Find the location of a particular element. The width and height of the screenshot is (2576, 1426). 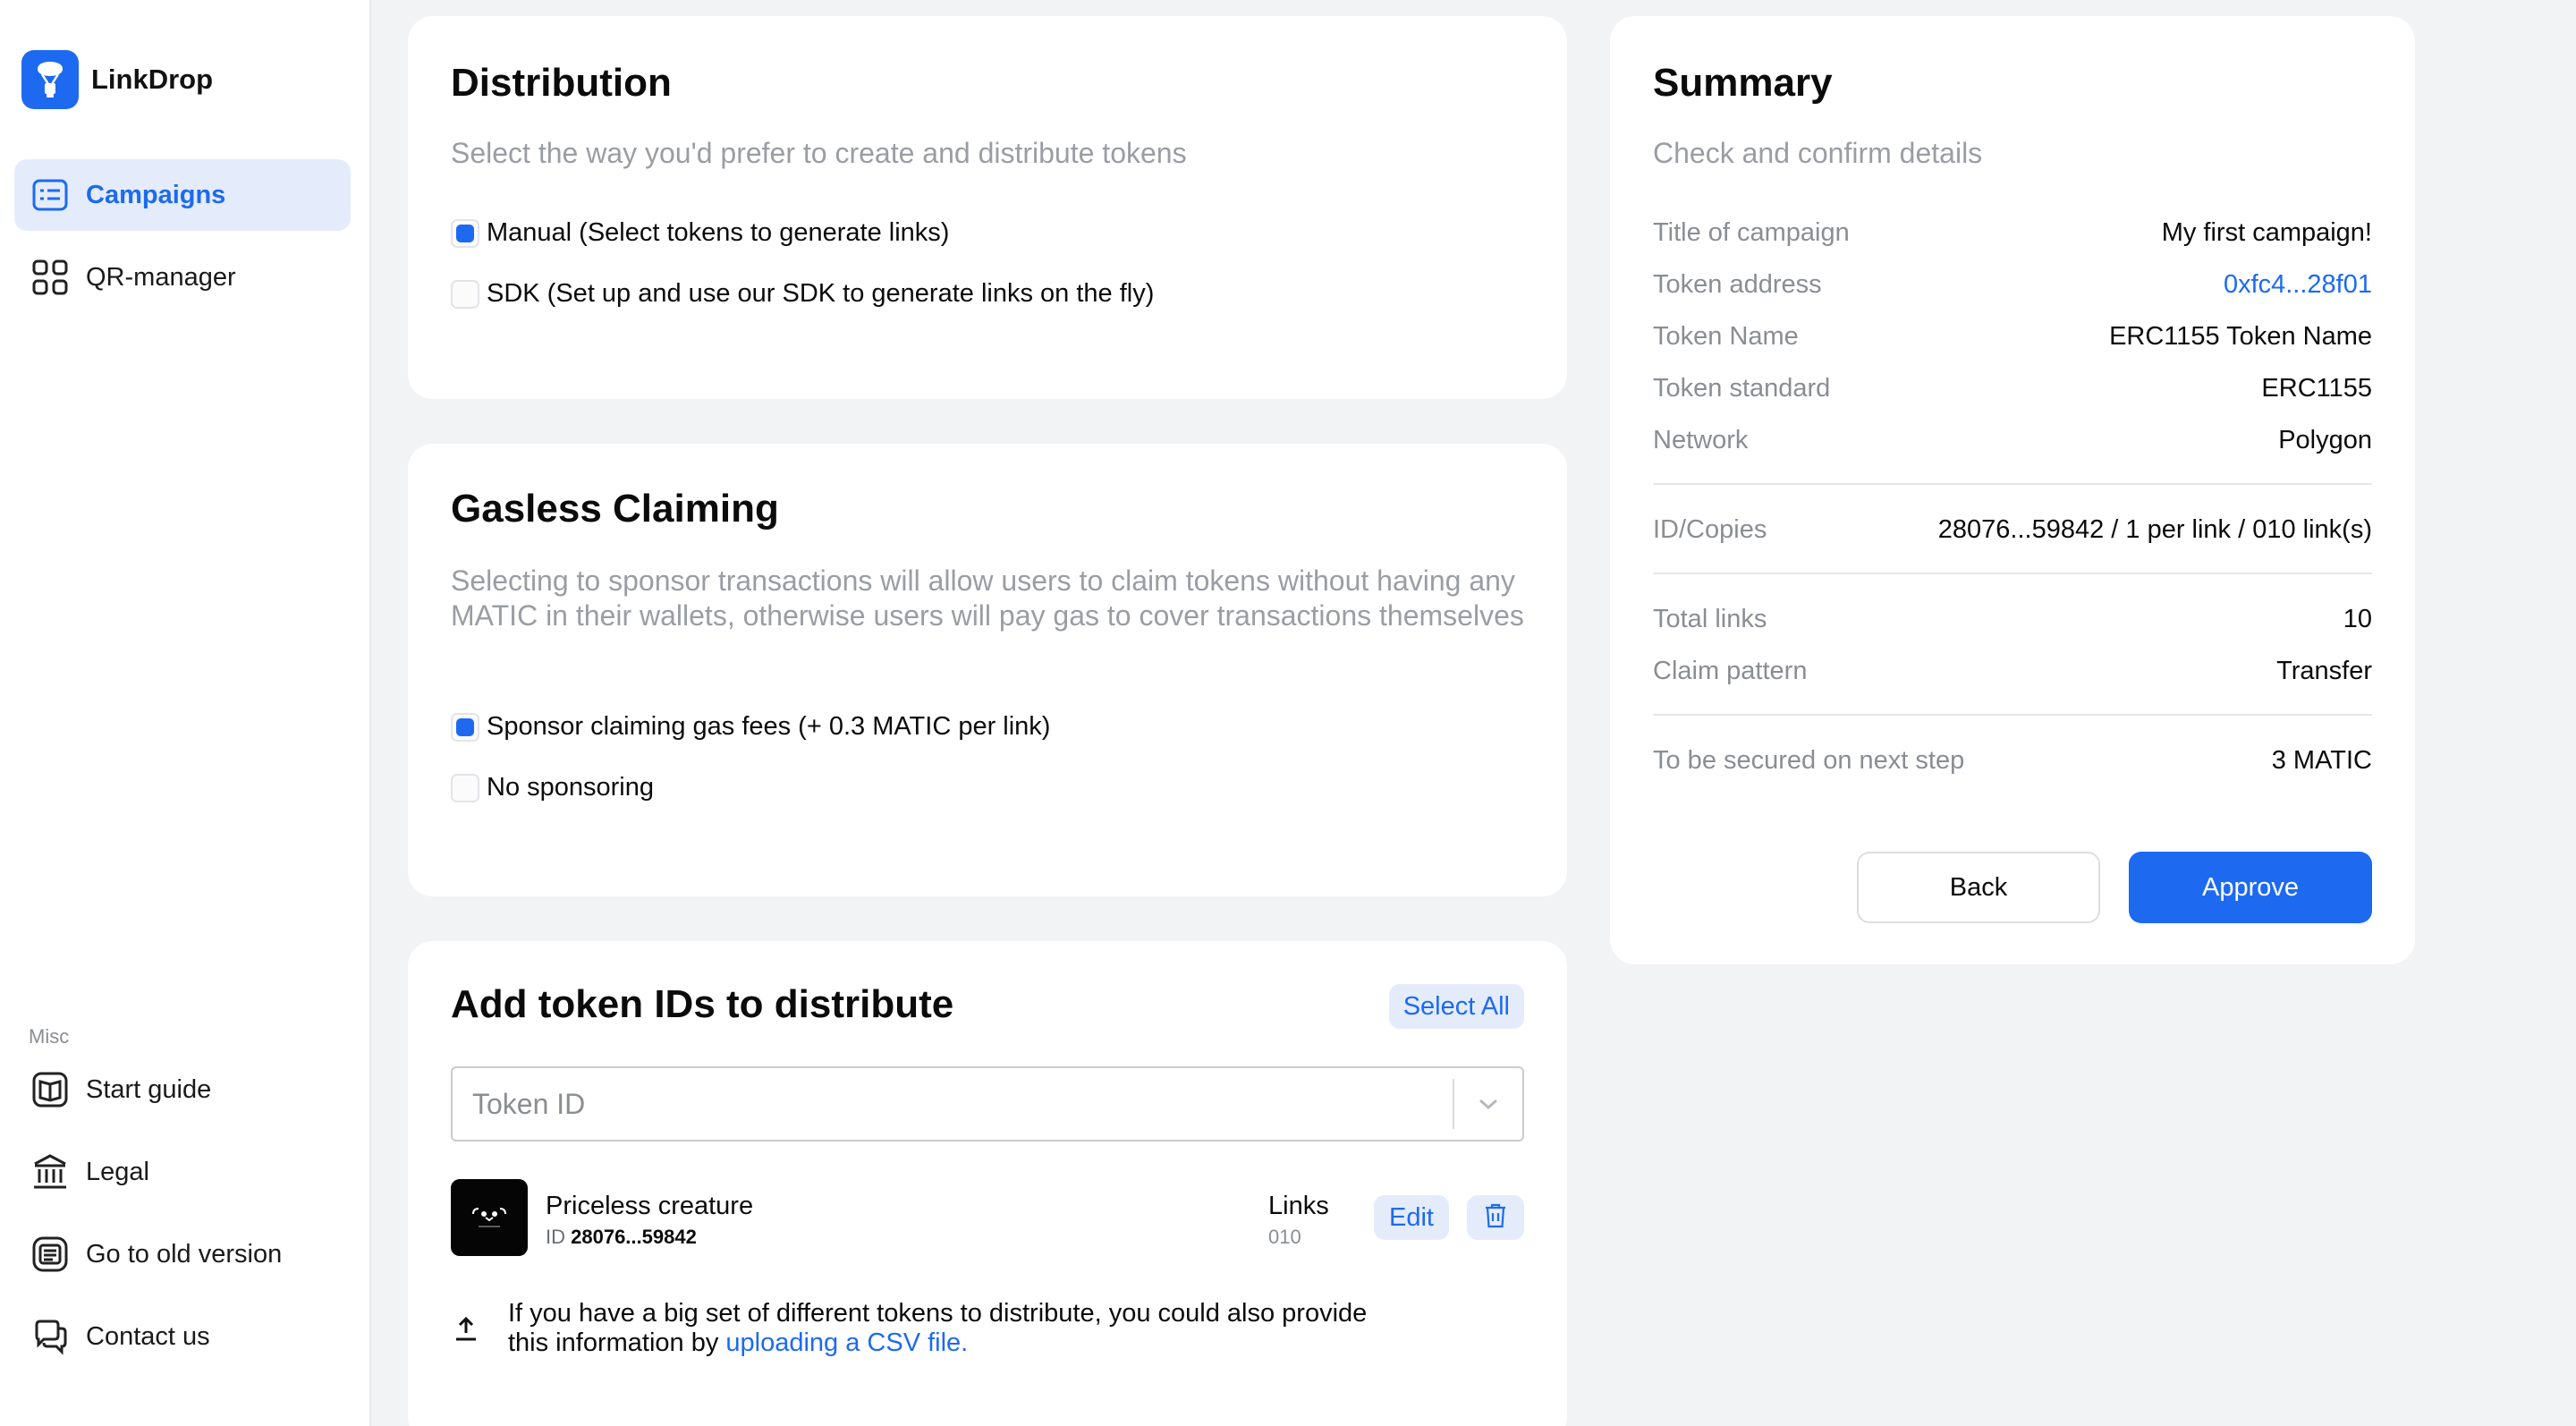

sidebar-item-start-guide: Start guide is located at coordinates (182, 1089).